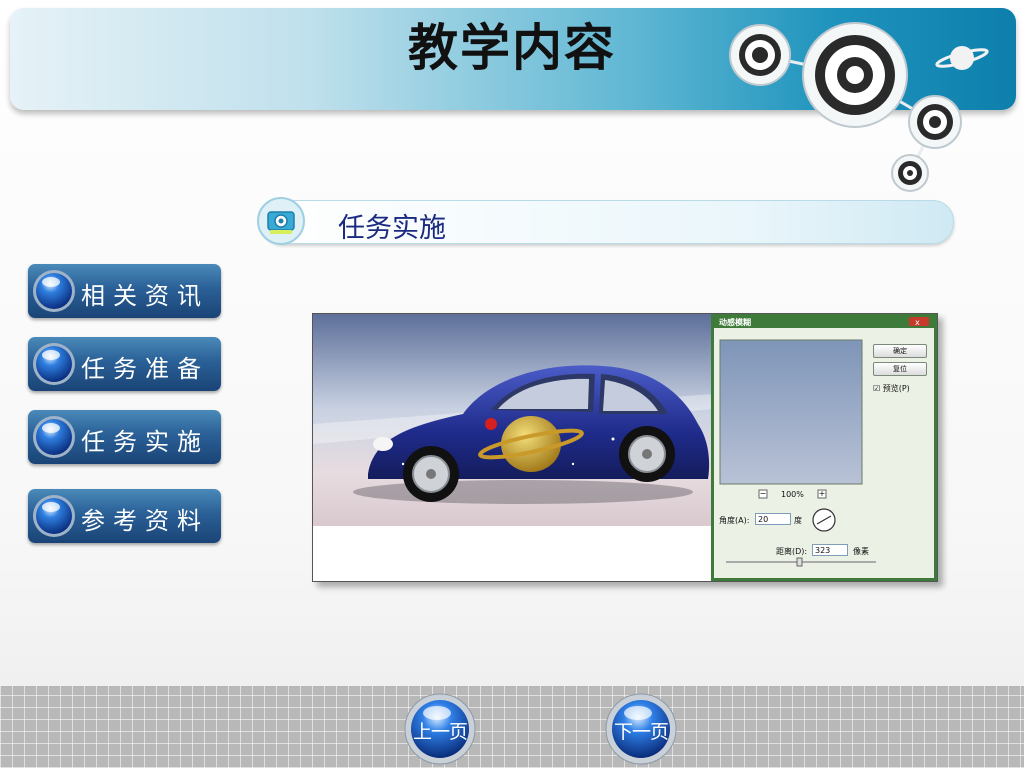 Image resolution: width=1024 pixels, height=768 pixels. I want to click on dialog-title: 动感模糊, so click(735, 322).